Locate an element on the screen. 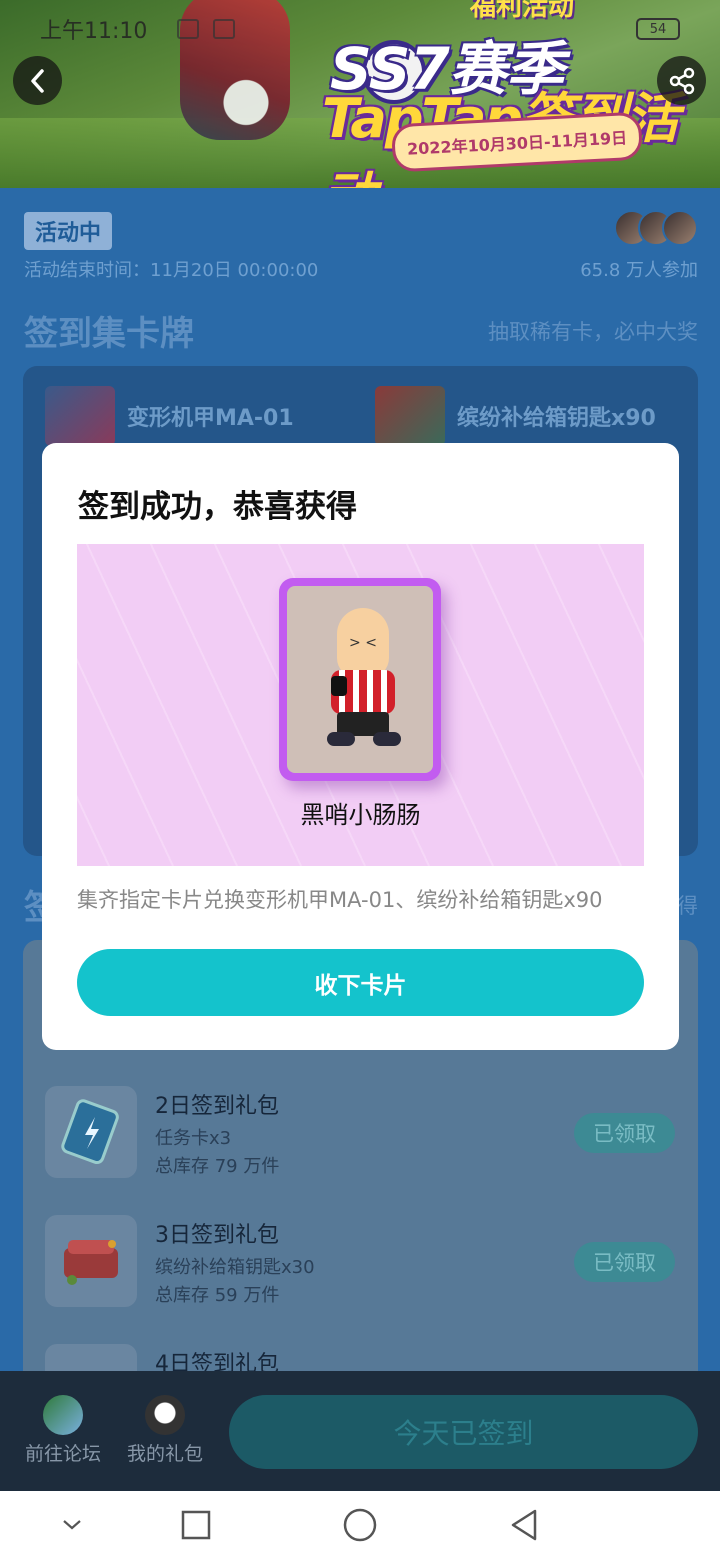 This screenshot has height=1560, width=720. gift-stock: 总库存 59 万件 is located at coordinates (217, 1295).